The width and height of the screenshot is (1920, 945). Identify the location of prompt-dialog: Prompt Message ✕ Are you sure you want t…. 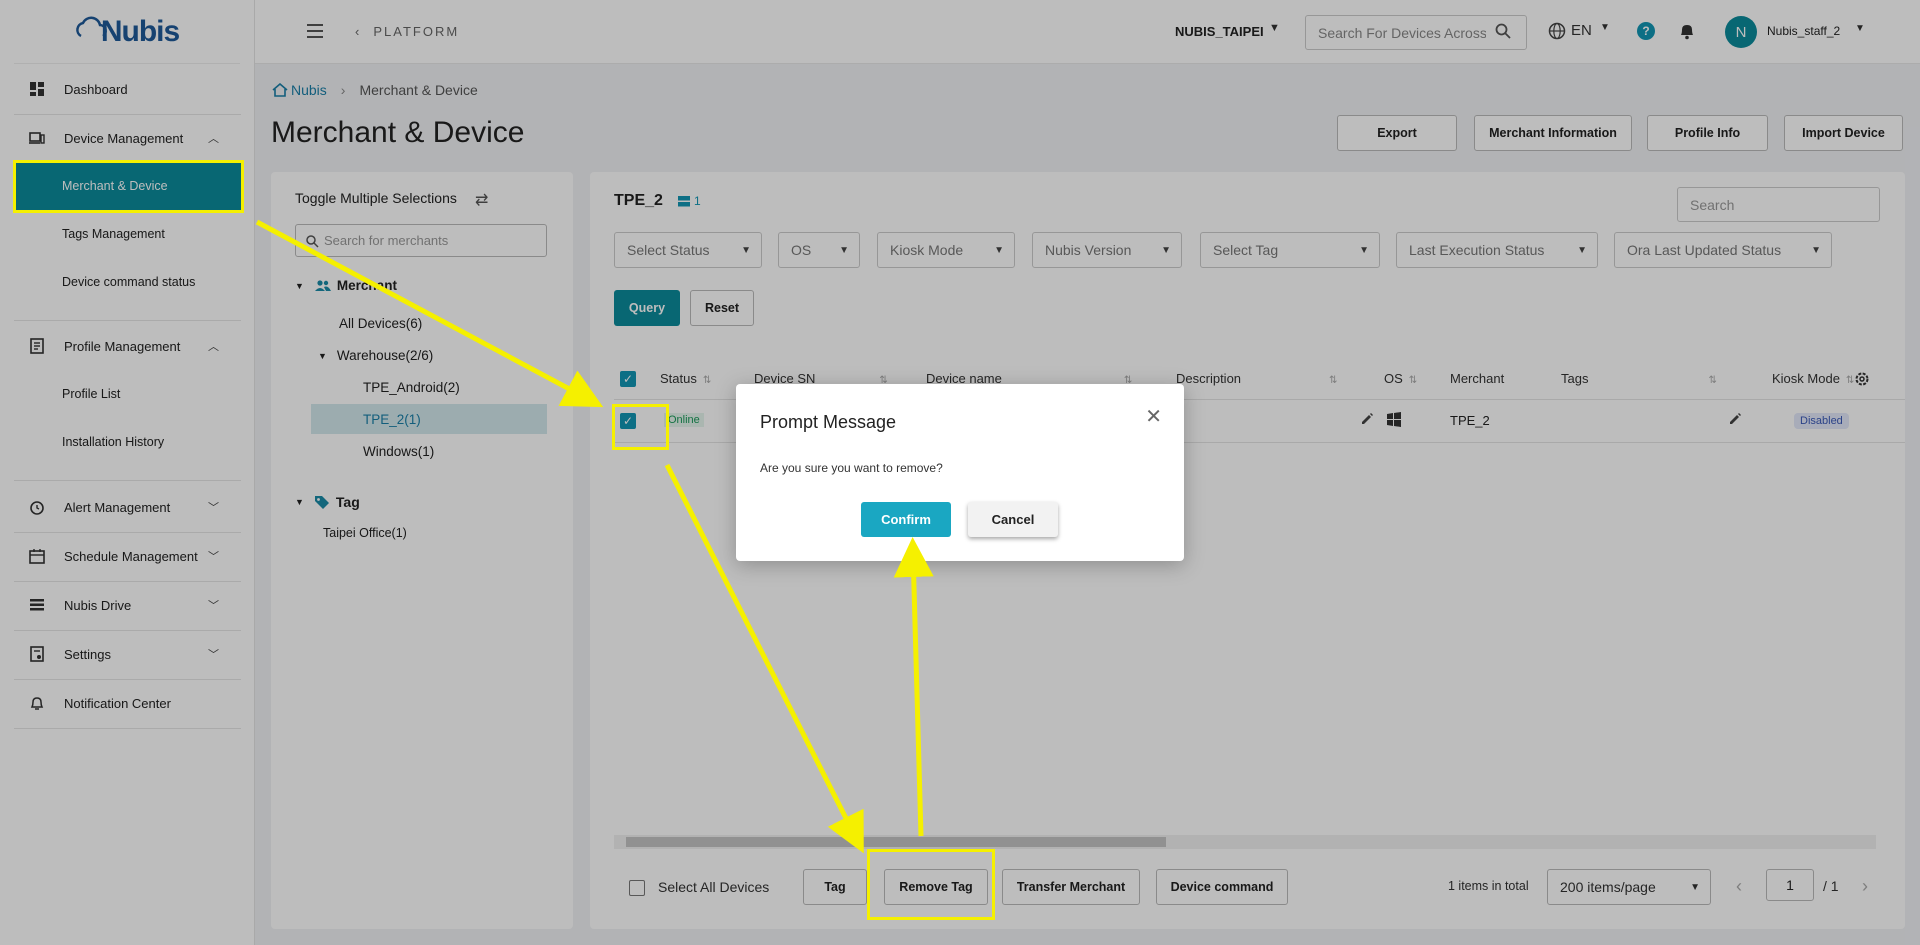
(960, 472).